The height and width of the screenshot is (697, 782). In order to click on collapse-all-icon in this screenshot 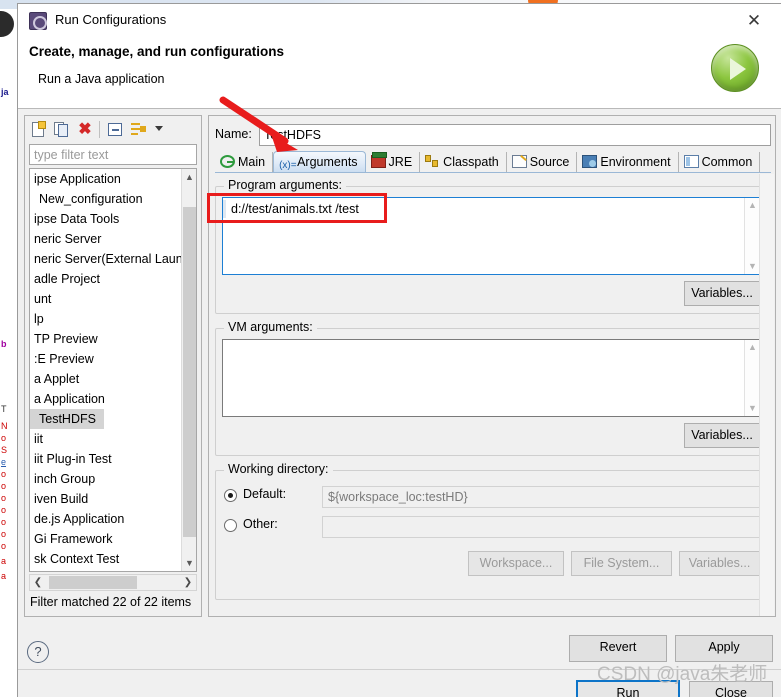, I will do `click(115, 129)`.